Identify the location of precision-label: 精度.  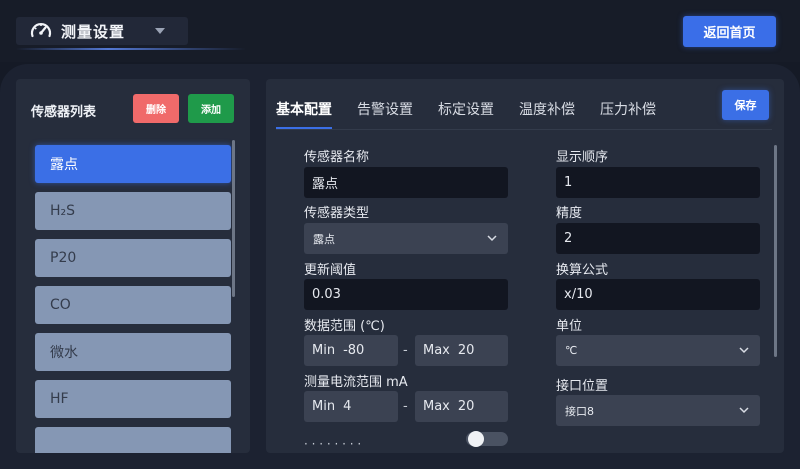
(569, 213).